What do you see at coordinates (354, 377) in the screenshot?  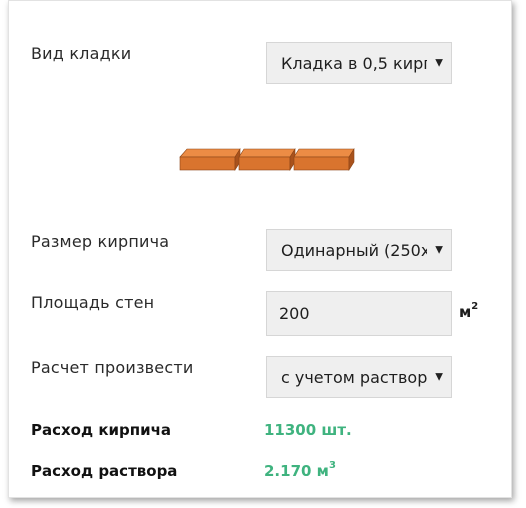 I see `calculation-mode-value: с учетом раствор` at bounding box center [354, 377].